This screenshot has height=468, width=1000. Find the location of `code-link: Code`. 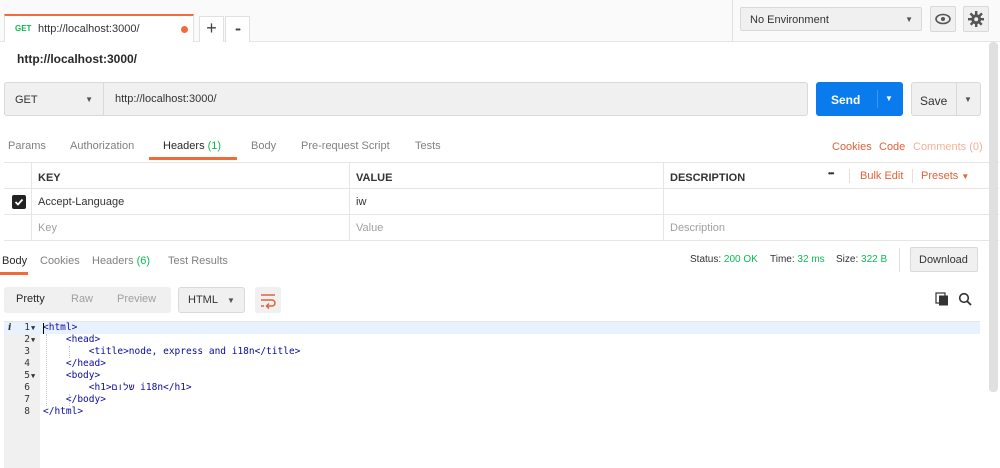

code-link: Code is located at coordinates (892, 147).